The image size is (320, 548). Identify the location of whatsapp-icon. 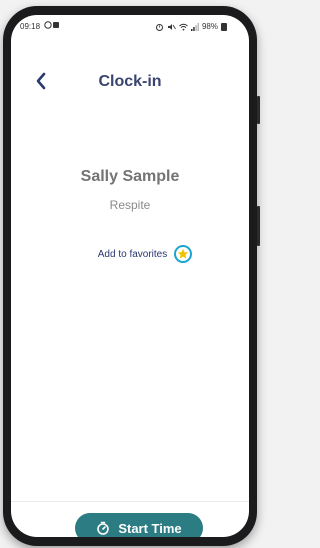
(51, 25).